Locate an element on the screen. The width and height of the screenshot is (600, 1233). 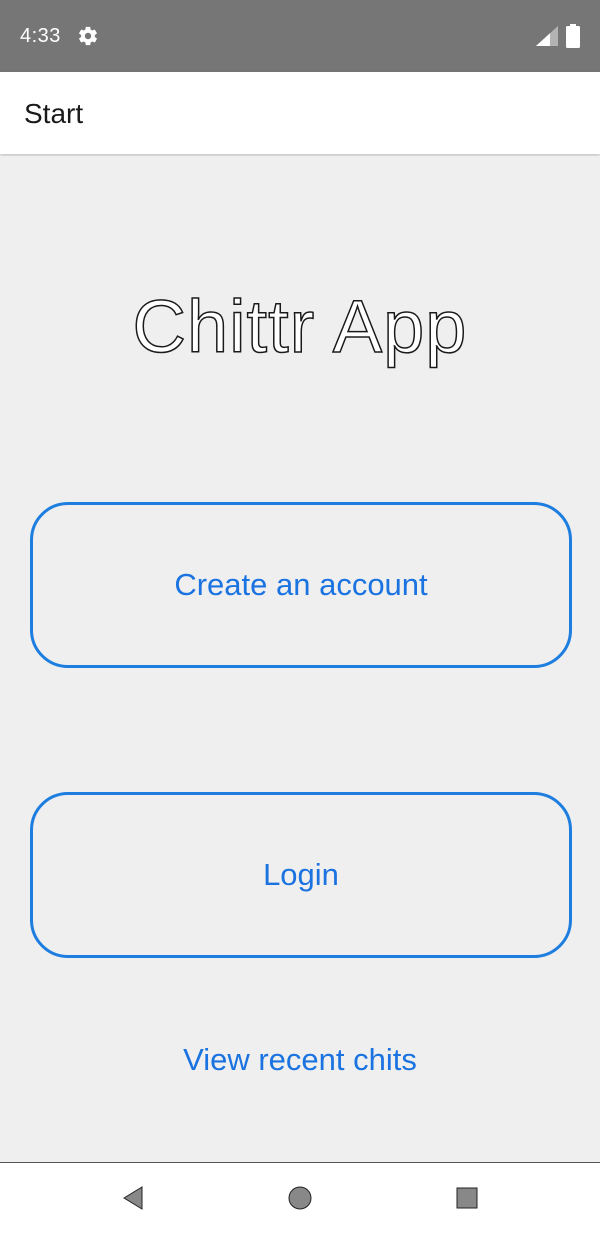
status-bar: 4:33 is located at coordinates (300, 36).